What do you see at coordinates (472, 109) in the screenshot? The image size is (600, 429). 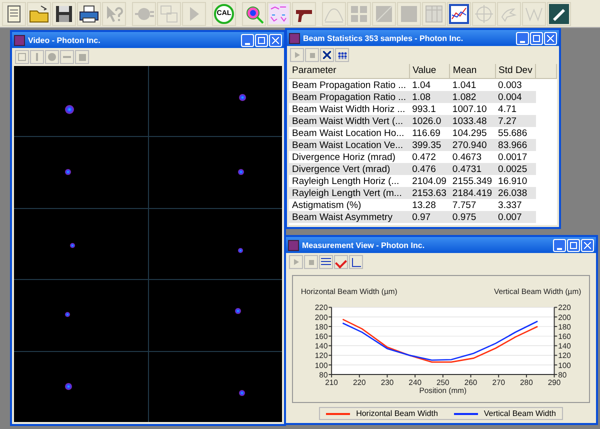 I see `table-cell: 1007.10` at bounding box center [472, 109].